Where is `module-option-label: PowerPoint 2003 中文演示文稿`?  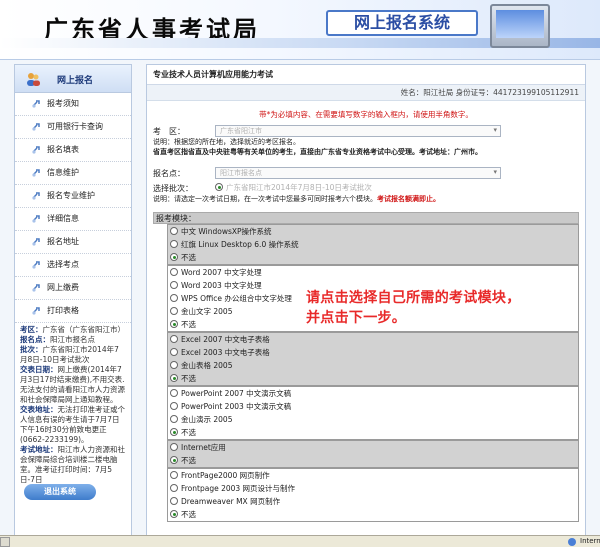 module-option-label: PowerPoint 2003 中文演示文稿 is located at coordinates (236, 406).